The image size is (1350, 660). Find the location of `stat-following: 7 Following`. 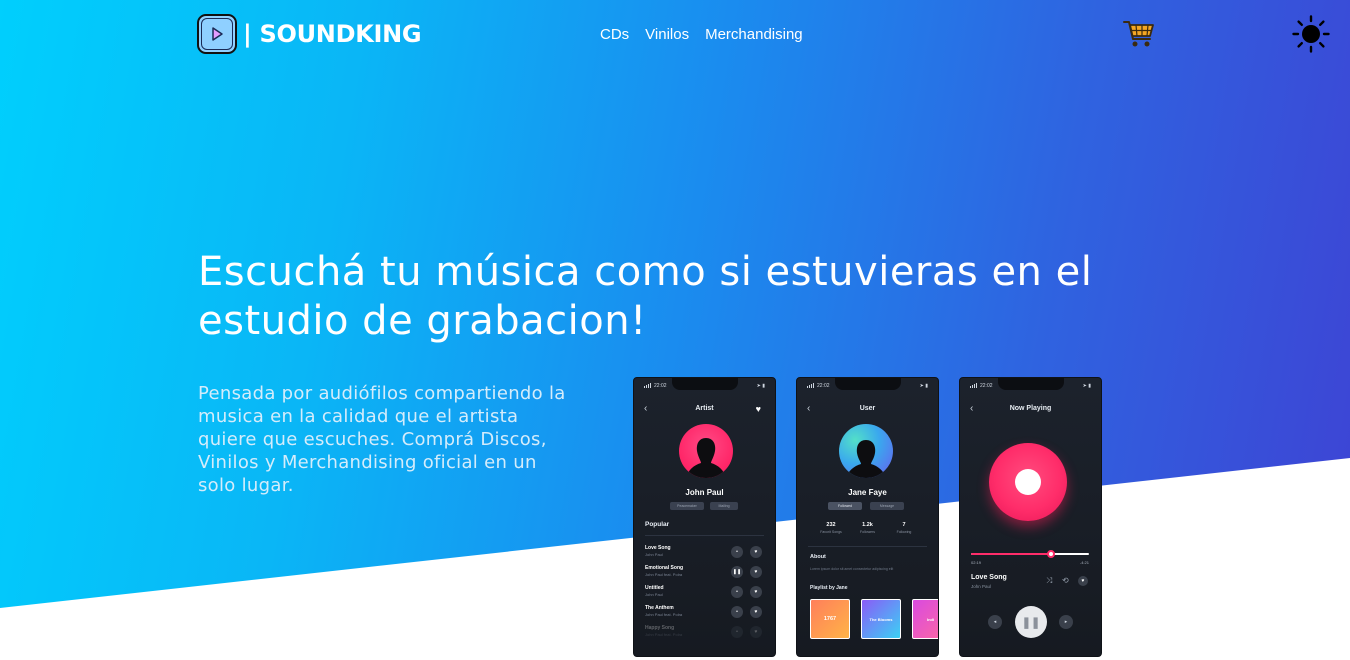

stat-following: 7 Following is located at coordinates (904, 528).